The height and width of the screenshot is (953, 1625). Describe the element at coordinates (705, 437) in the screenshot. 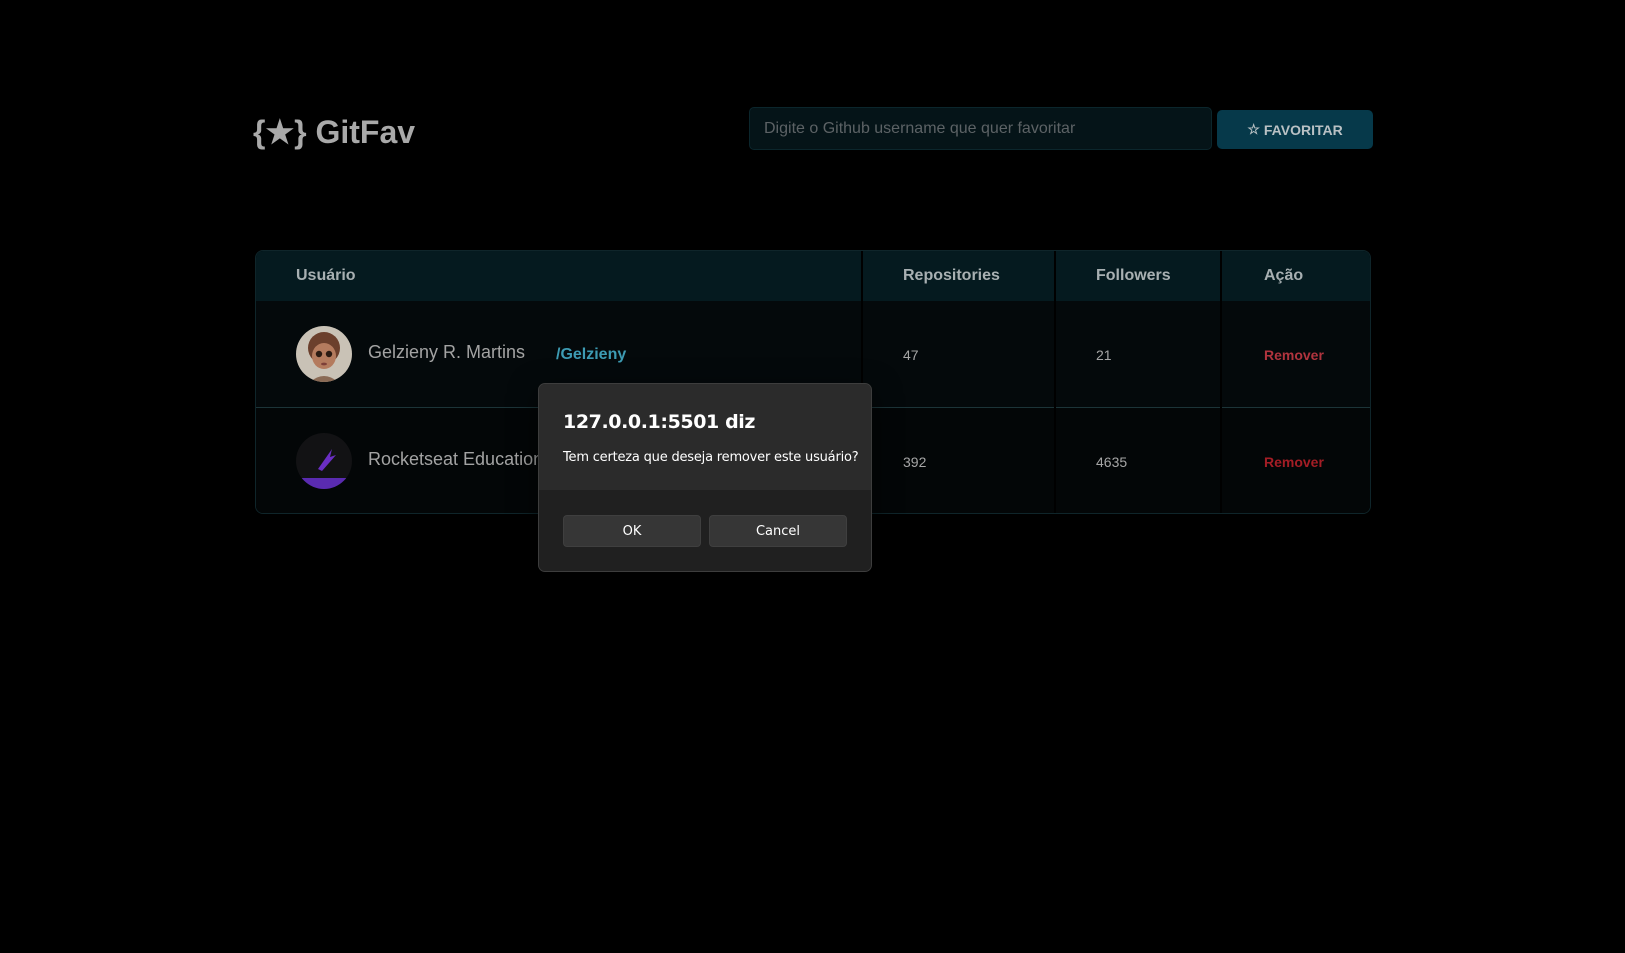

I see `dialog-body` at that location.